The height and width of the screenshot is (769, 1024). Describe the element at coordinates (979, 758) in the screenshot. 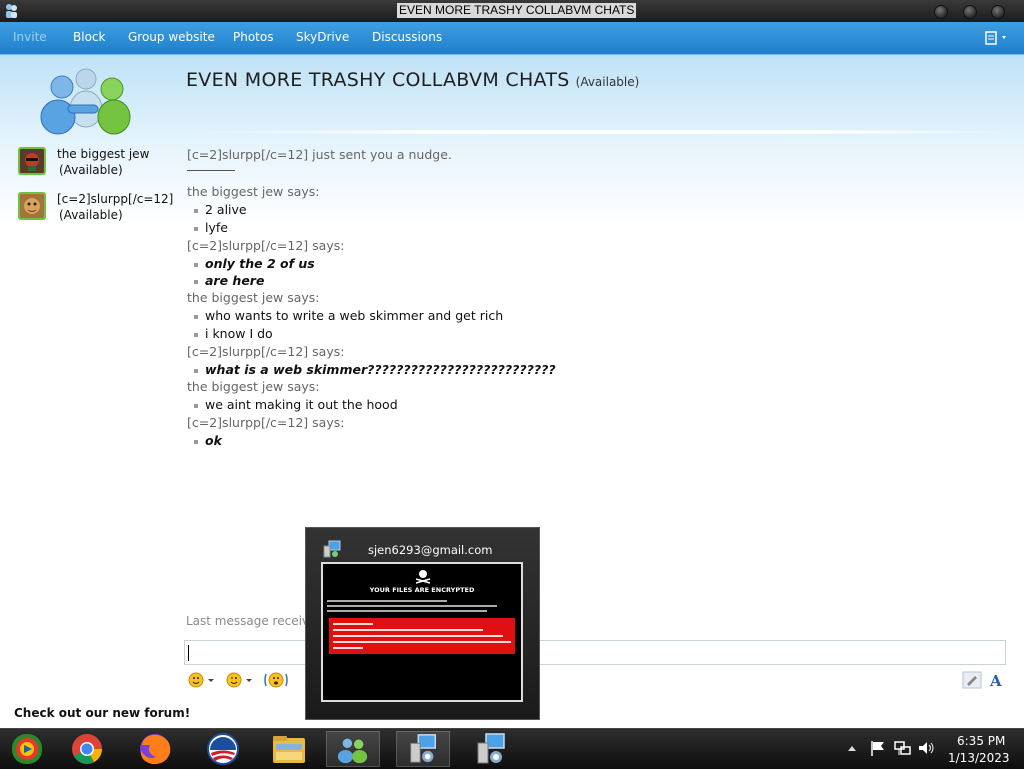

I see `clock-date: 1/13/2023` at that location.